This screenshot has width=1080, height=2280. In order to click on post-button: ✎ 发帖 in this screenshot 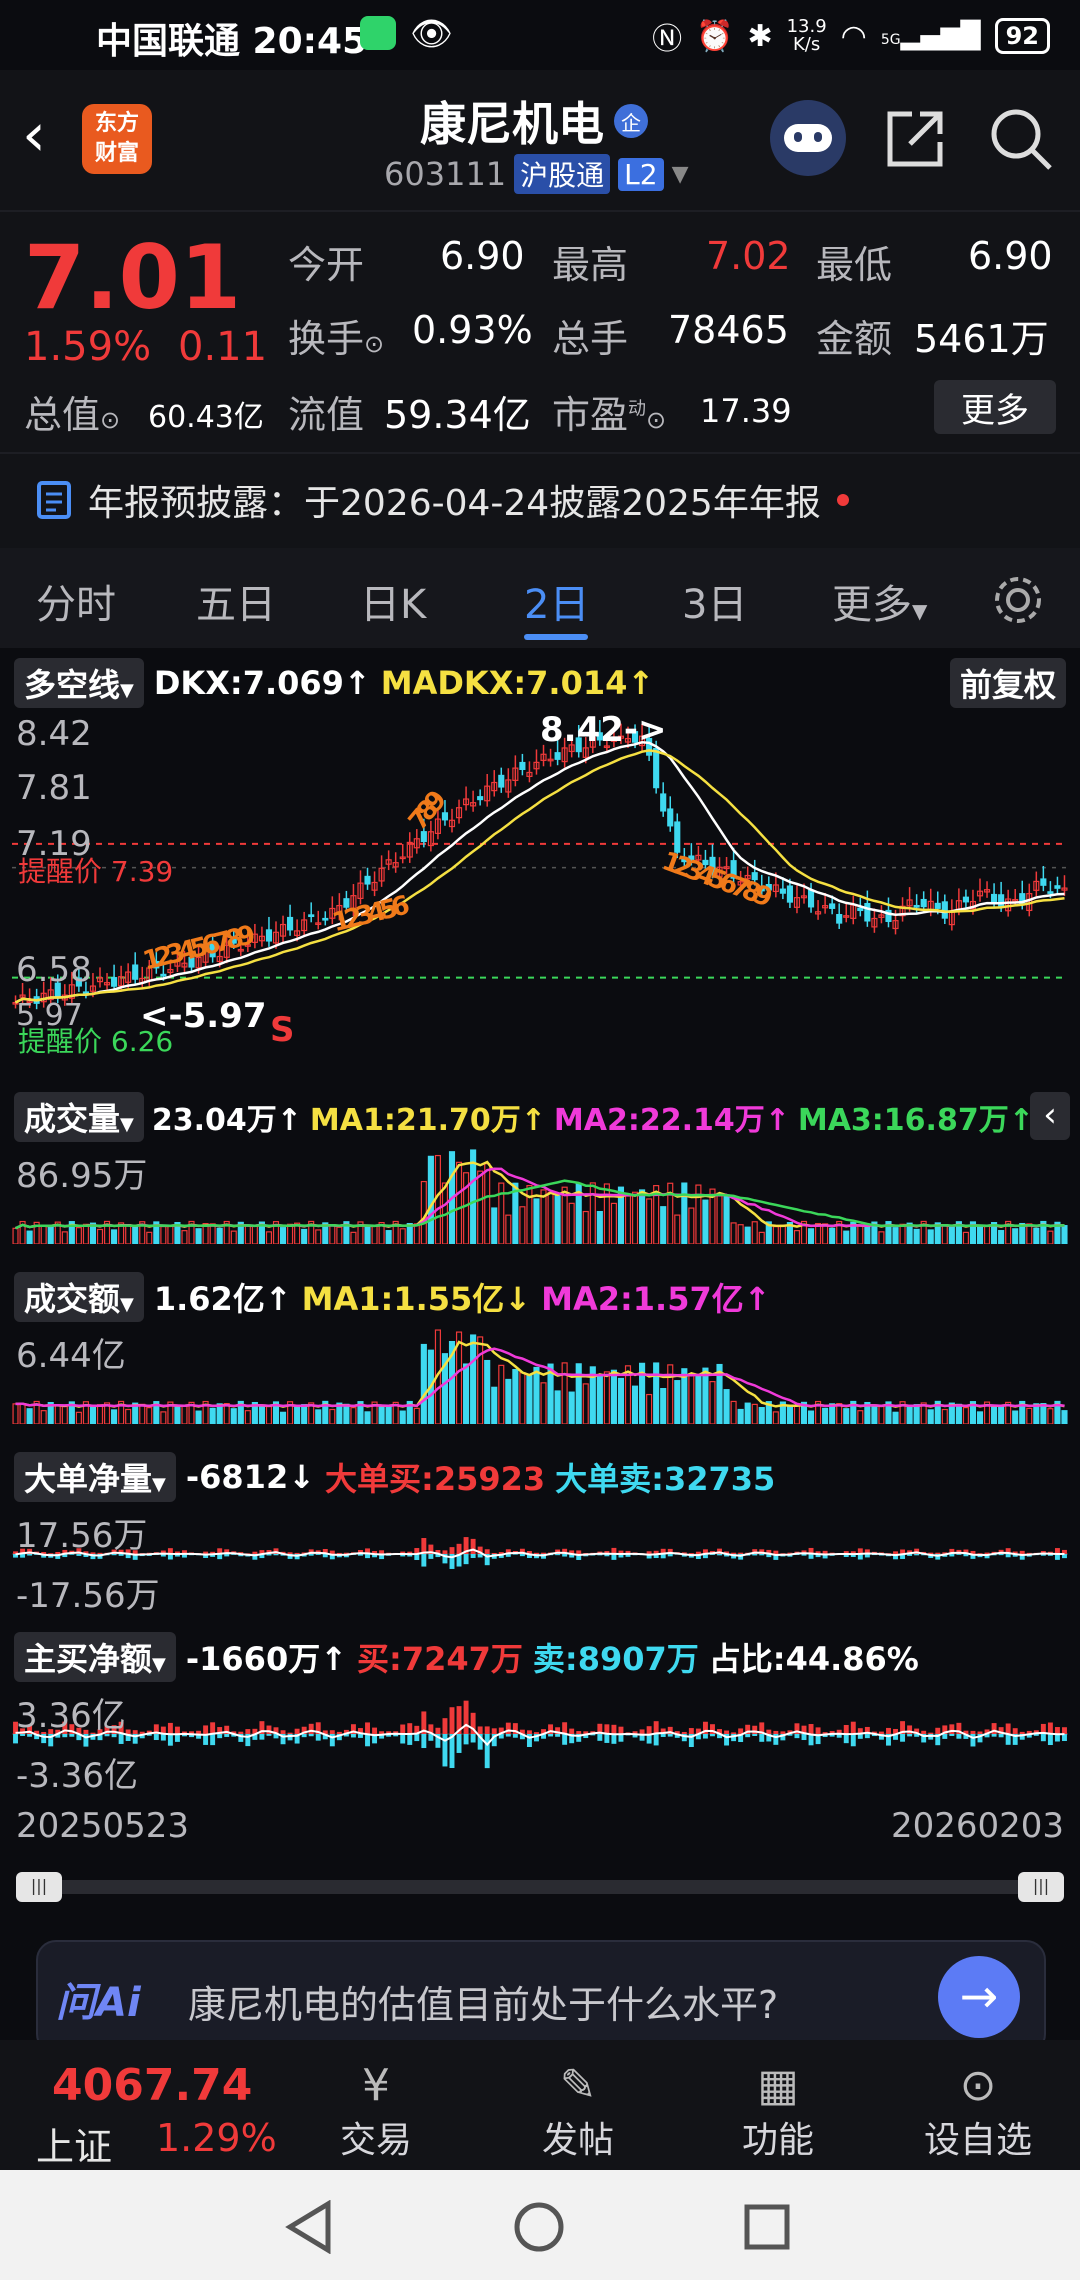, I will do `click(578, 2111)`.